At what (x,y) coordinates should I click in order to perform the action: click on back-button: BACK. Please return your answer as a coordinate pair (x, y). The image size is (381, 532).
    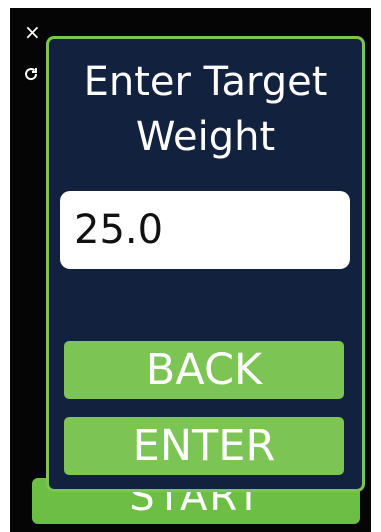
    Looking at the image, I should click on (204, 370).